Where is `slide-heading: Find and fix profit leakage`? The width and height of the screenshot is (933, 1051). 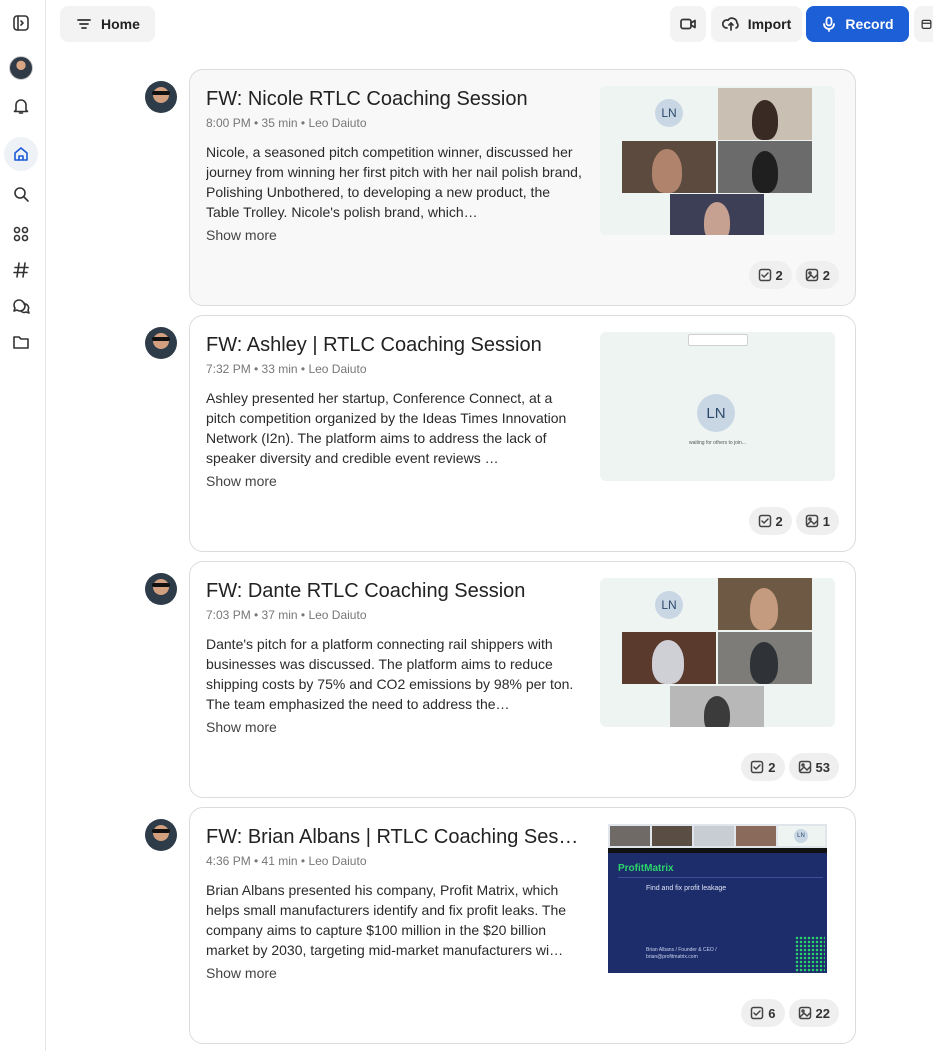
slide-heading: Find and fix profit leakage is located at coordinates (686, 888).